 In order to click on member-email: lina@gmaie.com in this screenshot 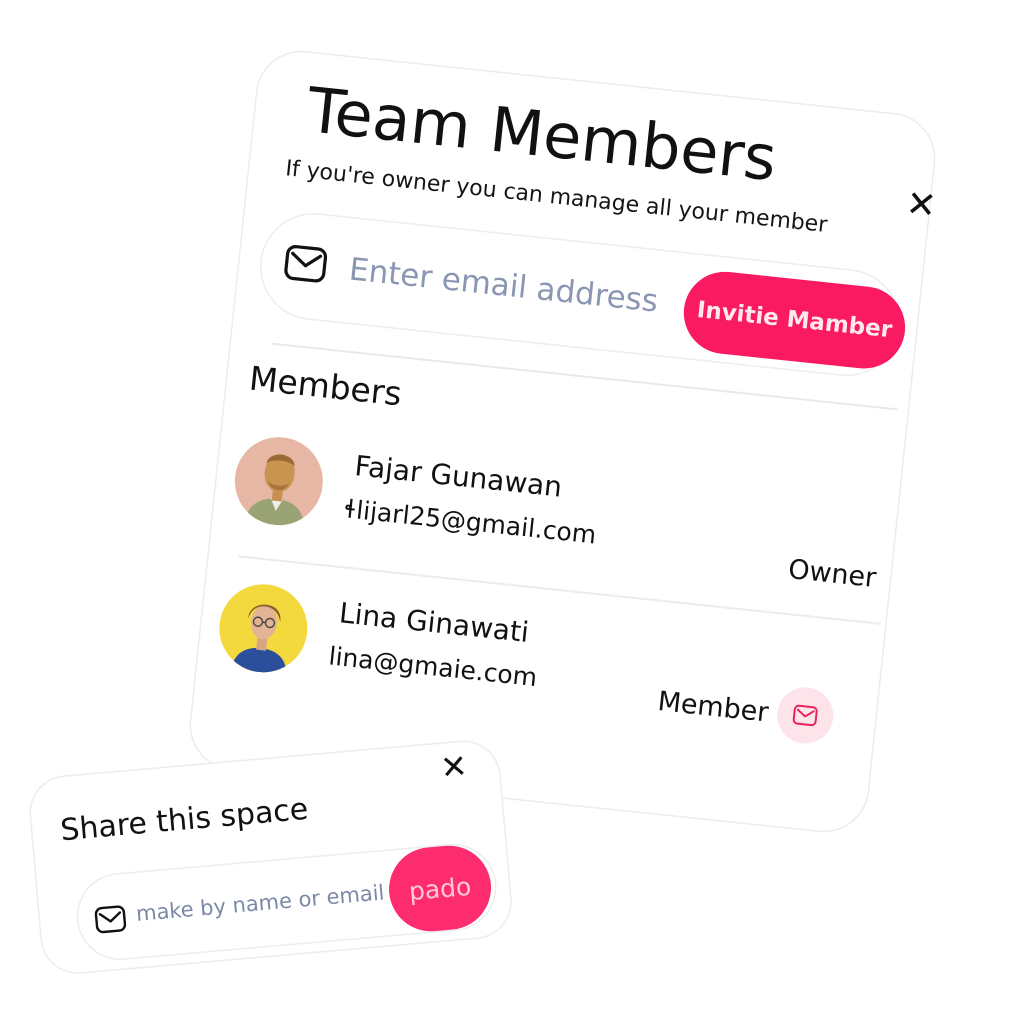, I will do `click(433, 667)`.